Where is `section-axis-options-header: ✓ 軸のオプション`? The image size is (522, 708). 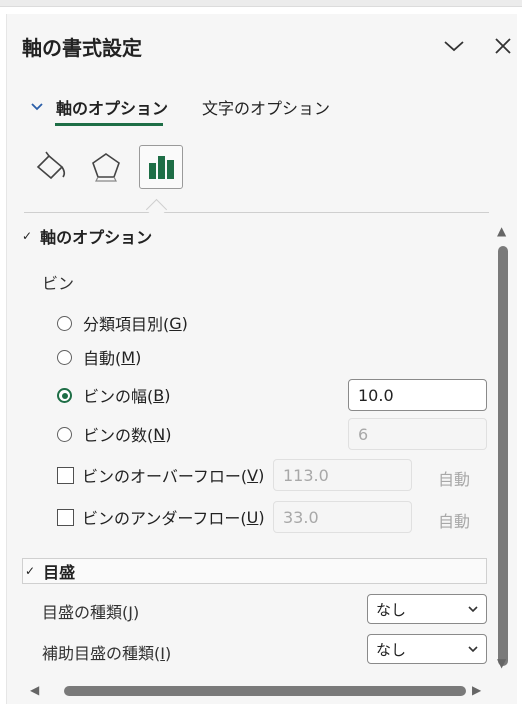
section-axis-options-header: ✓ 軸のオプション is located at coordinates (87, 236).